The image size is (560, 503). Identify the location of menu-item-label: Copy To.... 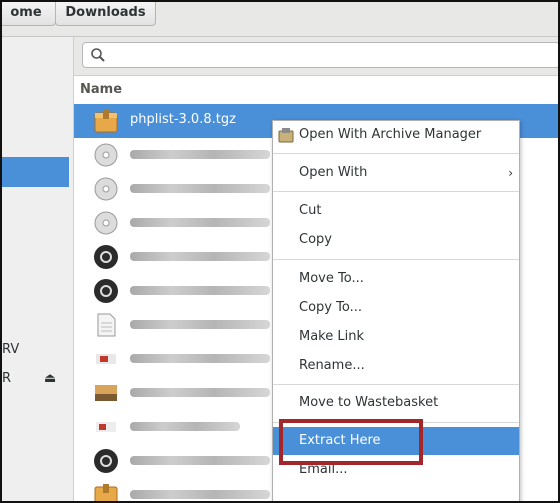
(330, 307).